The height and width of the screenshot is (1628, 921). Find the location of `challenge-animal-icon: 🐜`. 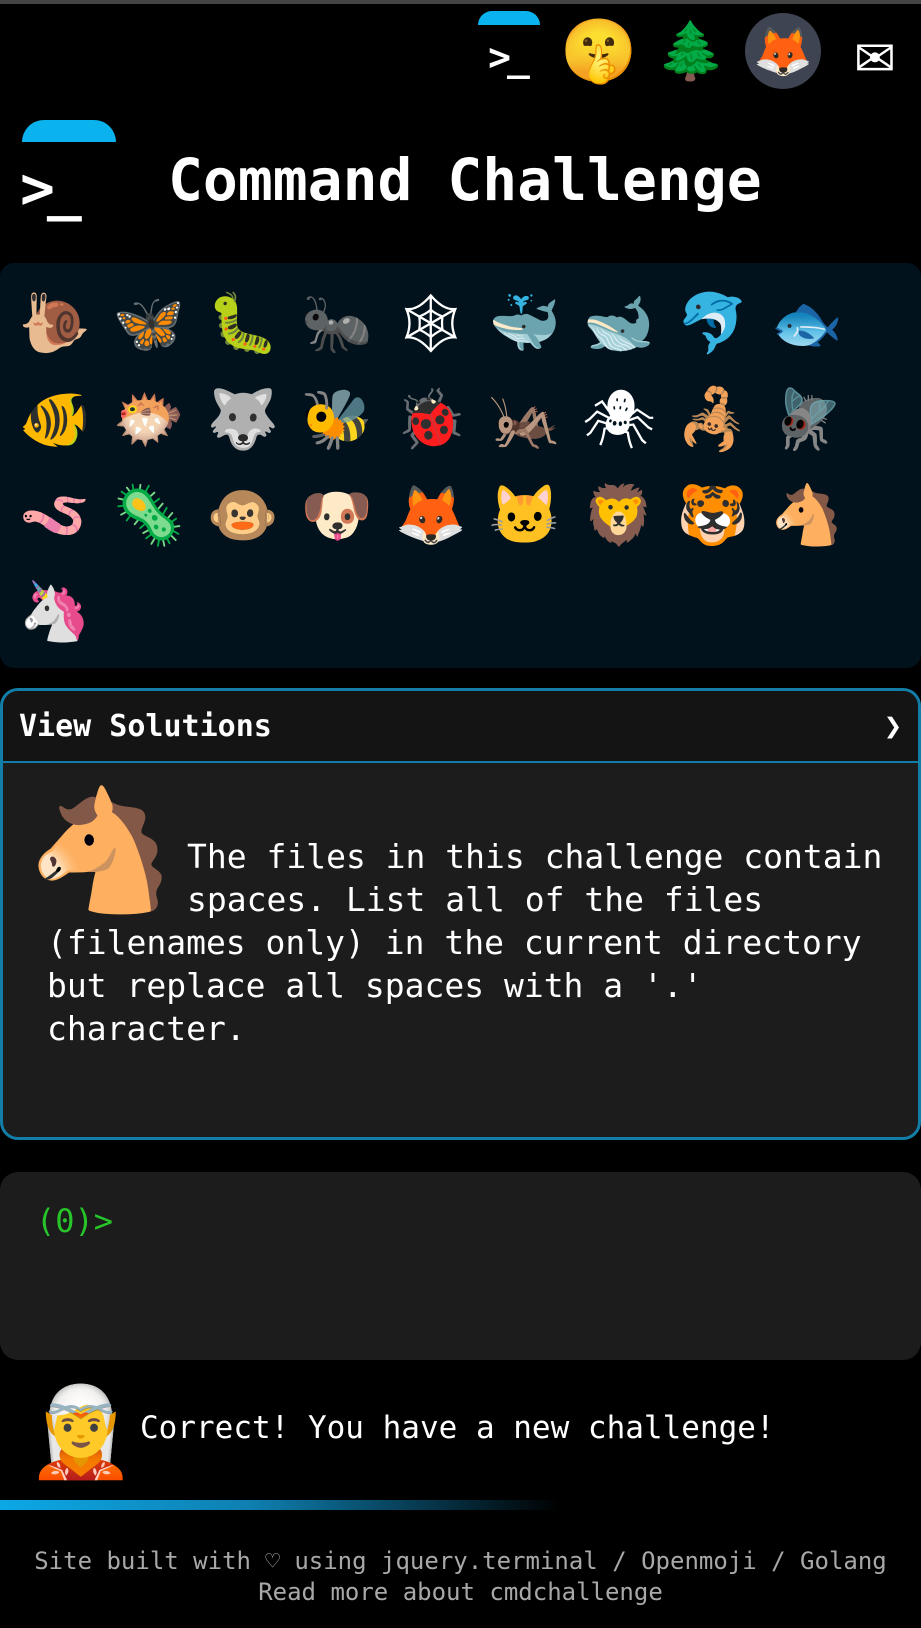

challenge-animal-icon: 🐜 is located at coordinates (337, 323).